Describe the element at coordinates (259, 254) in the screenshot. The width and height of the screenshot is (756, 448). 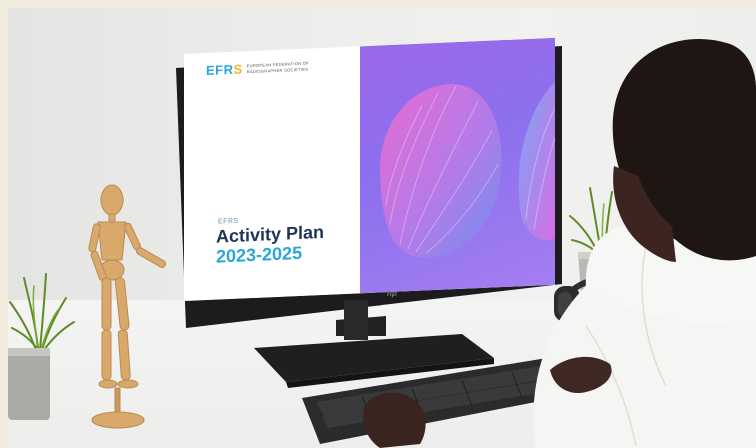
I see `document-years: 2023-2025` at that location.